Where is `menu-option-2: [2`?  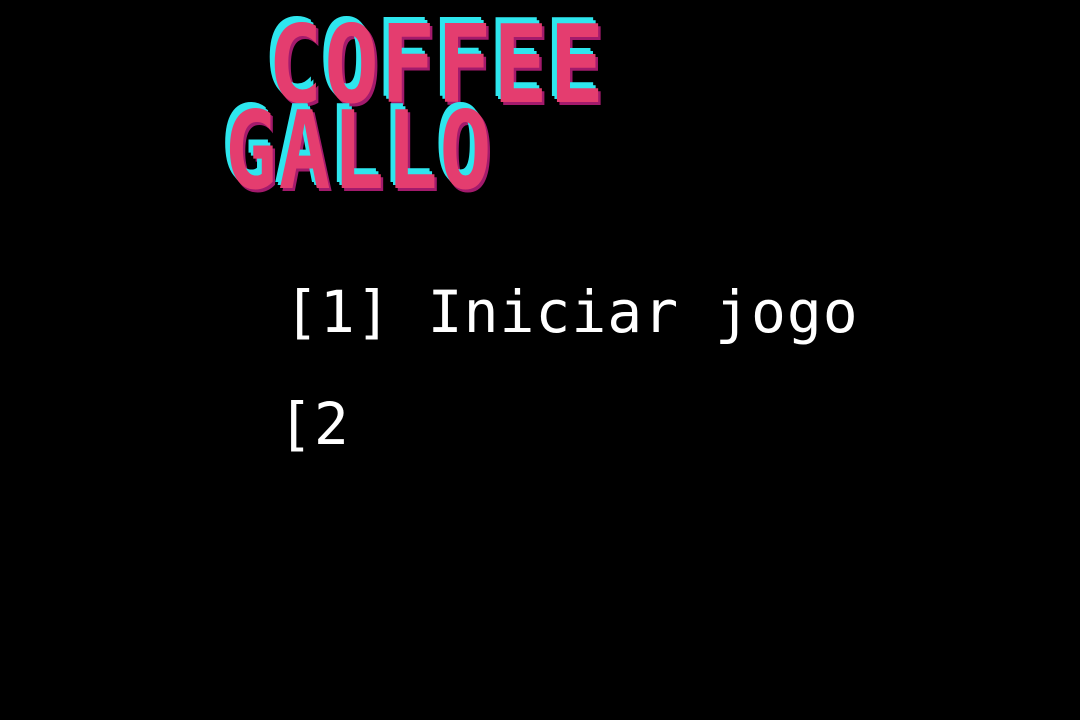 menu-option-2: [2 is located at coordinates (314, 424).